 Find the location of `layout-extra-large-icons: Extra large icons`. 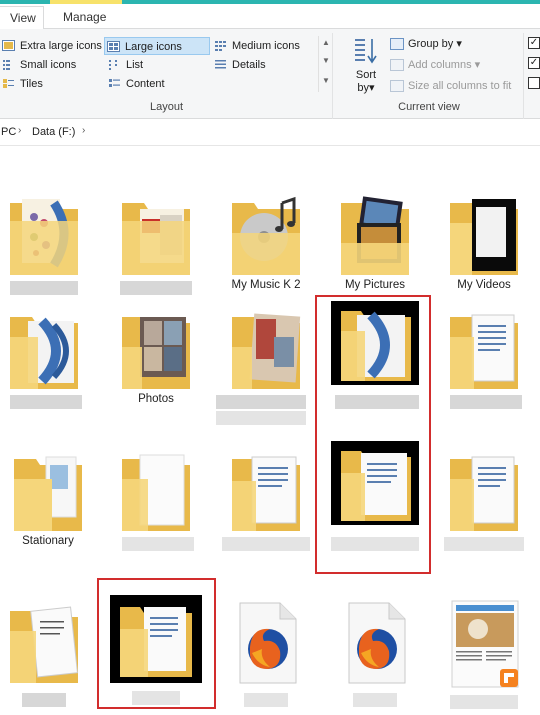

layout-extra-large-icons: Extra large icons is located at coordinates (51, 46).